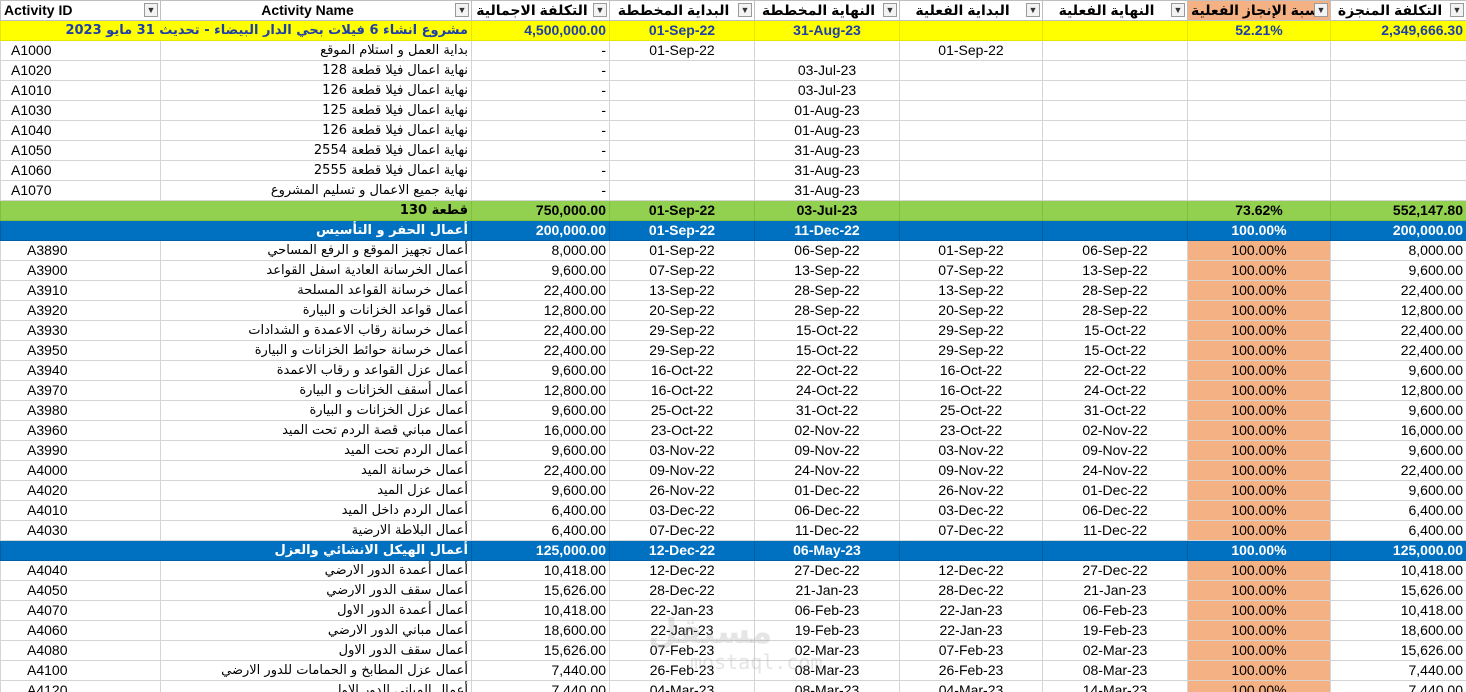 The image size is (1466, 692). Describe the element at coordinates (1115, 450) in the screenshot. I see `cell-actual-finish: 09-Nov-22` at that location.